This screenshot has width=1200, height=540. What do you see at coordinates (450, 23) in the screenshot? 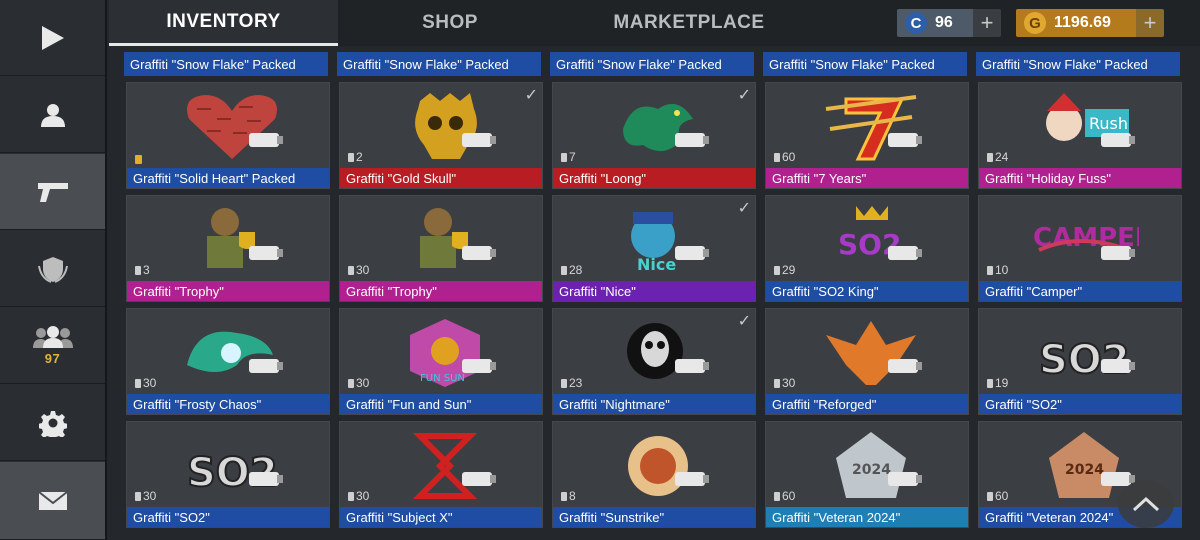
I see `tab-shop: SHOP` at bounding box center [450, 23].